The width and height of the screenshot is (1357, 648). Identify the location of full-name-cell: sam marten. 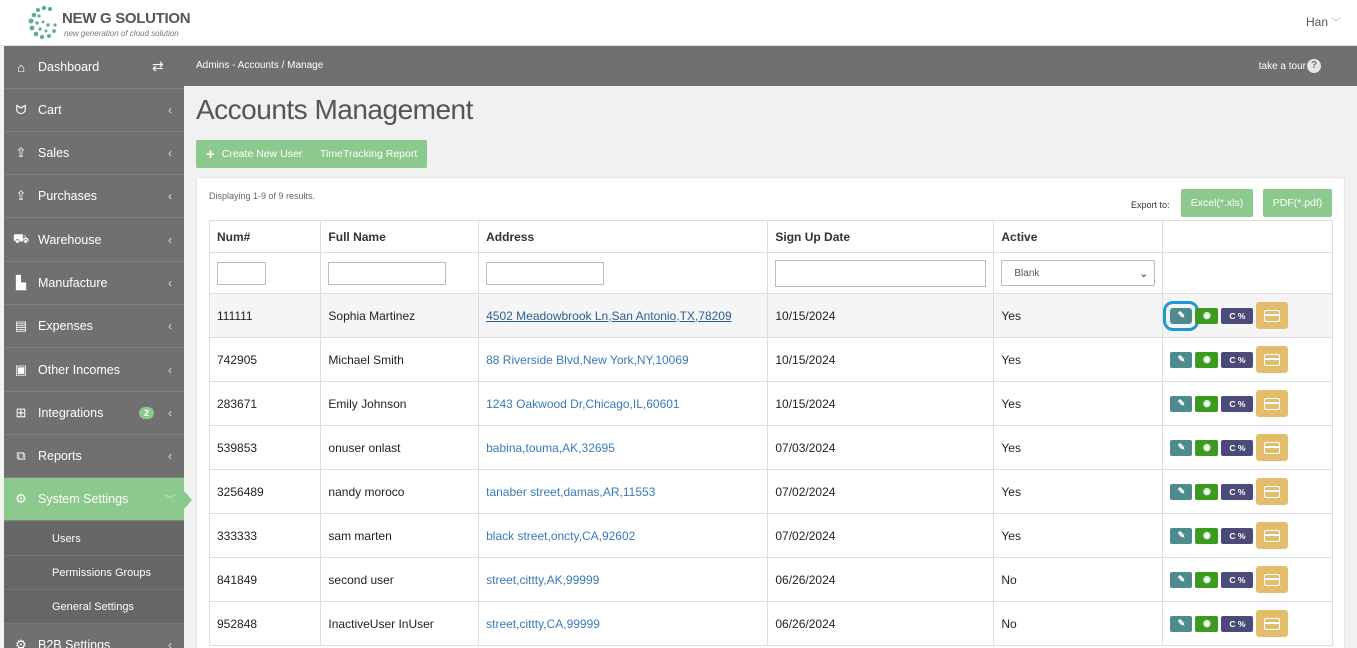
(400, 535).